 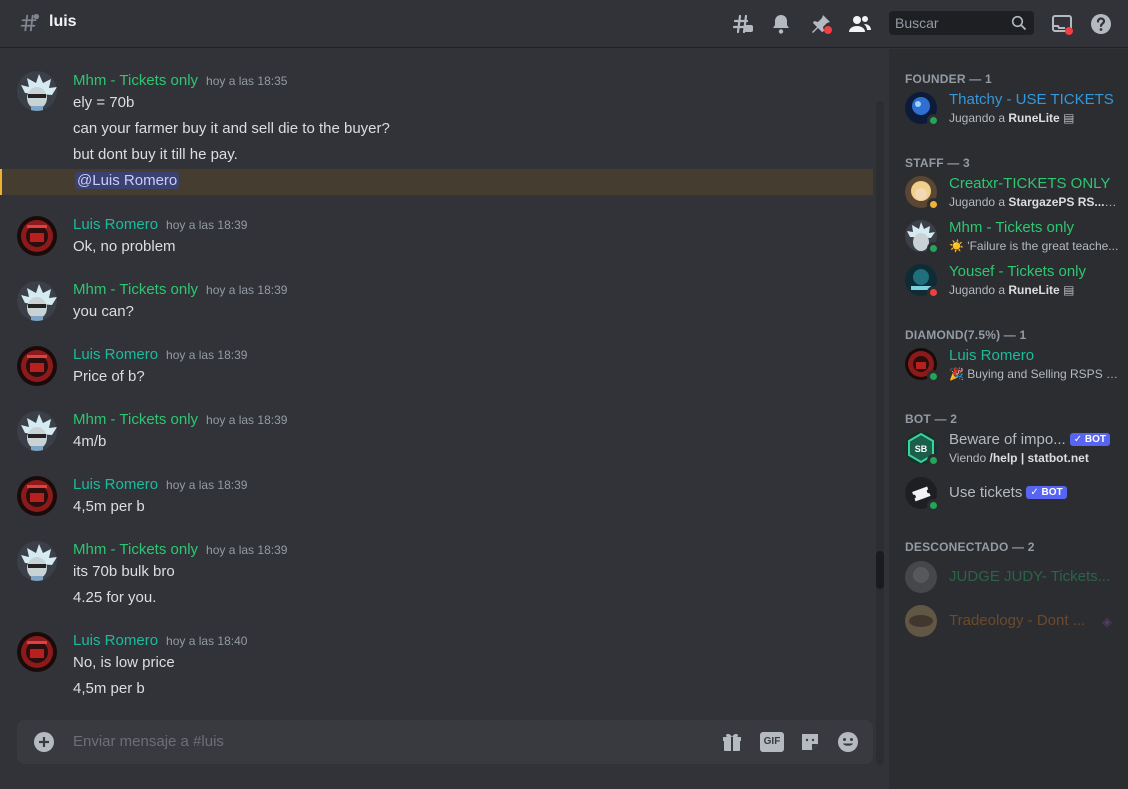 What do you see at coordinates (247, 81) in the screenshot?
I see `message-timestamp: hoy a las 18:35` at bounding box center [247, 81].